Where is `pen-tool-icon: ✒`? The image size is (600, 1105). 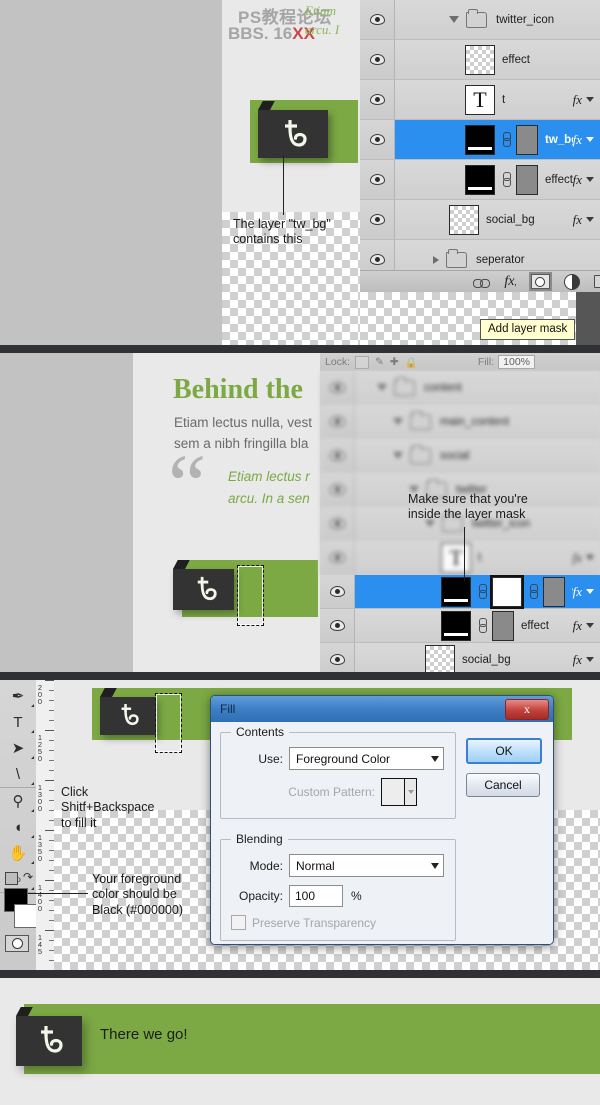
pen-tool-icon: ✒ is located at coordinates (18, 696).